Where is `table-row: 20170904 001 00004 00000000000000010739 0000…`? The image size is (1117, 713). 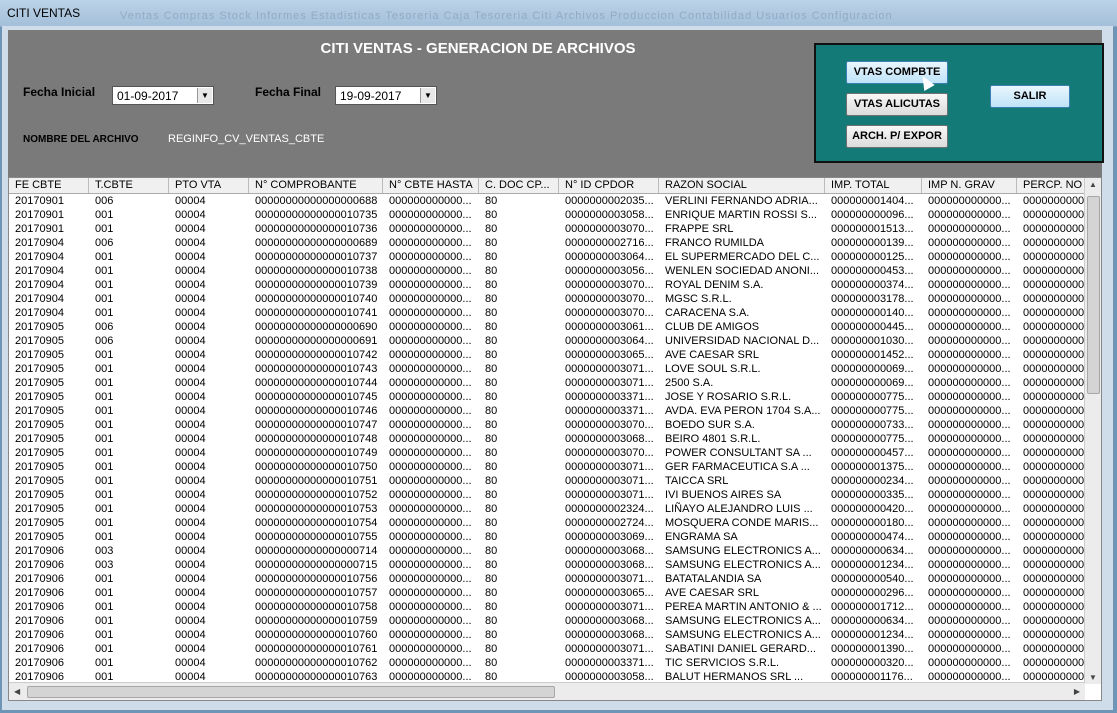
table-row: 20170904 001 00004 00000000000000010739 0000… is located at coordinates (547, 285).